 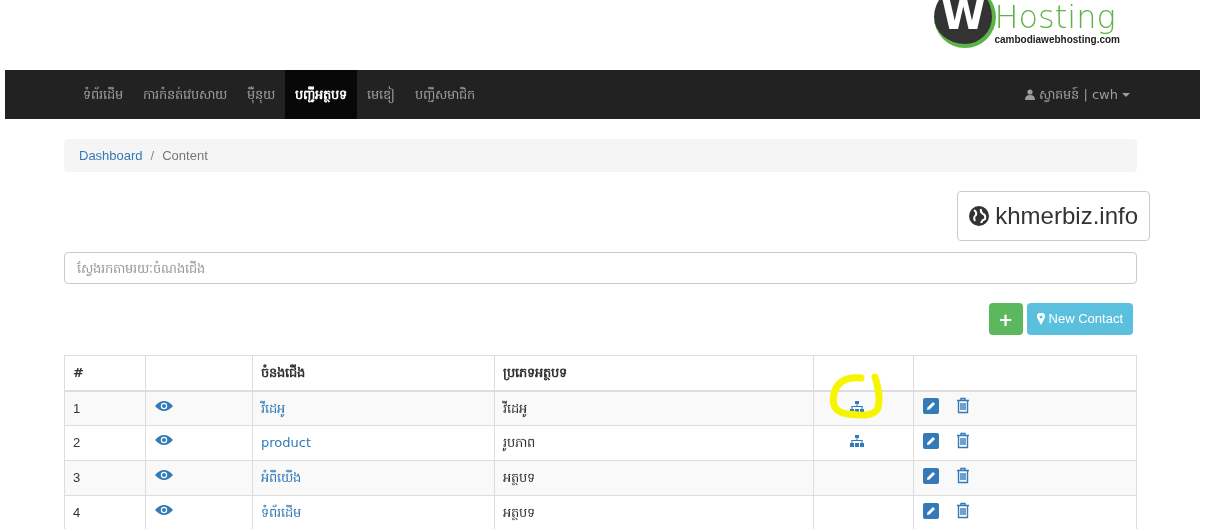 I want to click on title-link: product, so click(x=286, y=443).